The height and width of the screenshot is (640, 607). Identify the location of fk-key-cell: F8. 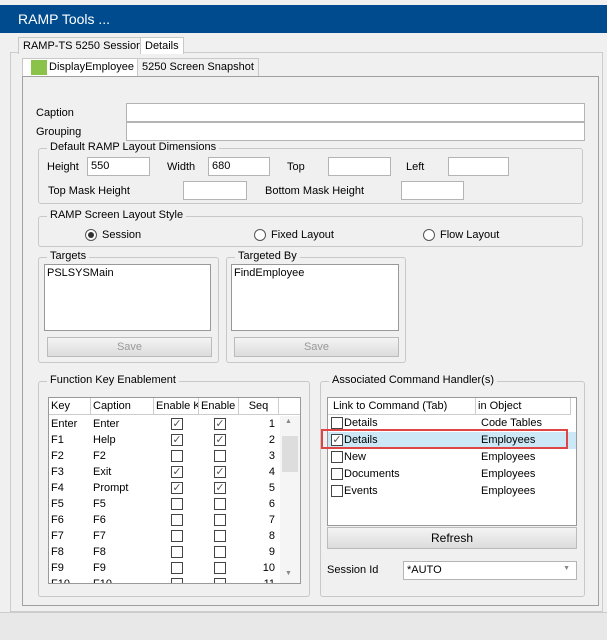
(70, 552).